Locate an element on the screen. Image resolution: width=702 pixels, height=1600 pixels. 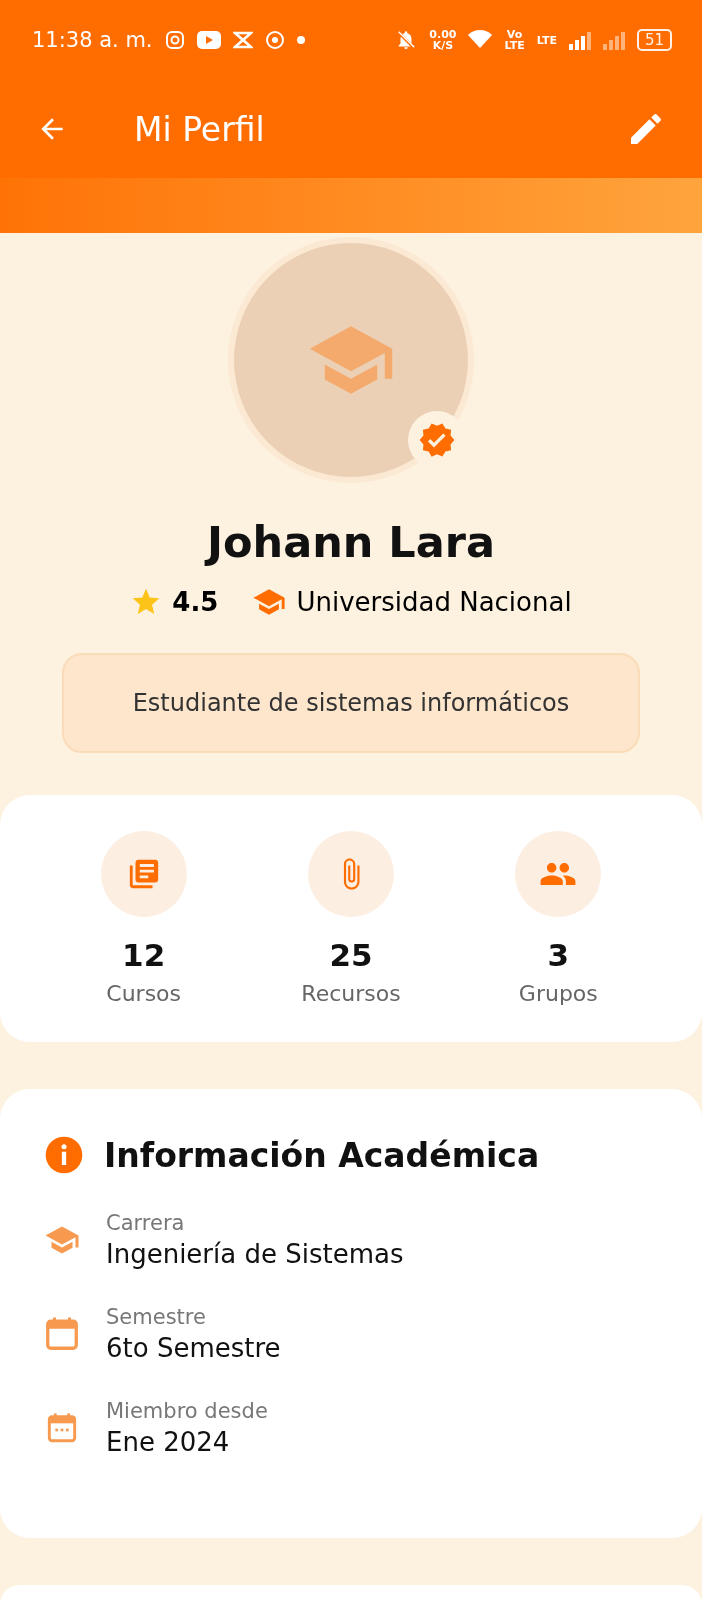
volte-label: Vo is located at coordinates (514, 34).